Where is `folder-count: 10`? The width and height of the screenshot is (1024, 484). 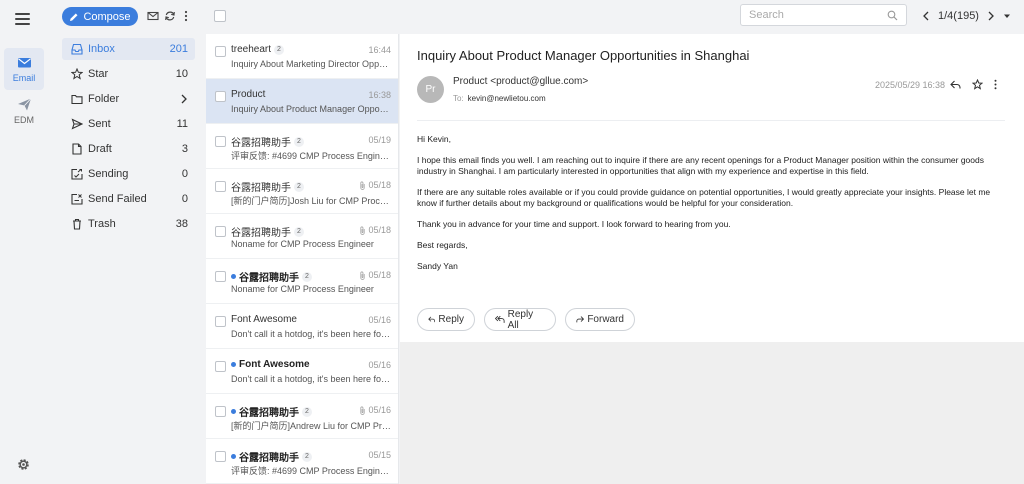 folder-count: 10 is located at coordinates (181, 74).